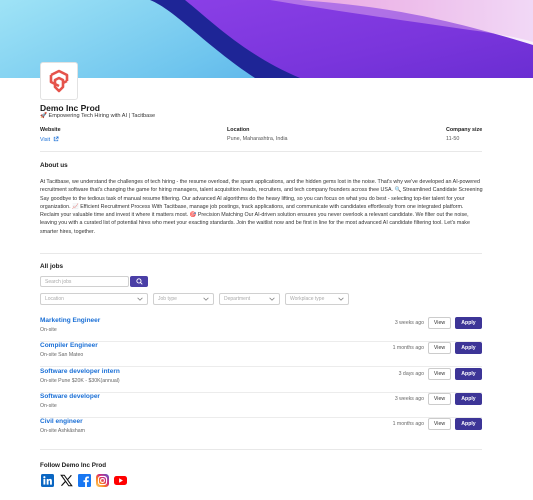 The width and height of the screenshot is (533, 500). What do you see at coordinates (70, 108) in the screenshot?
I see `company-name: Demo Inc Prod` at bounding box center [70, 108].